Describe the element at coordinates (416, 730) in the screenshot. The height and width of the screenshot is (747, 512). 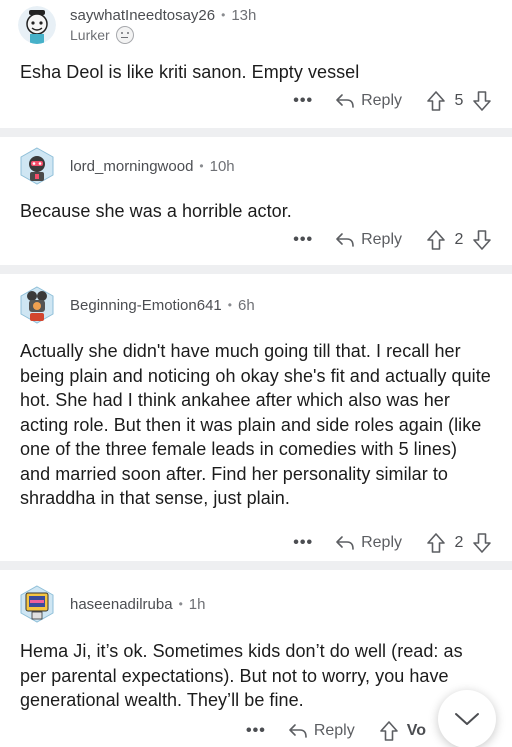
I see `vote-label: Vo` at that location.